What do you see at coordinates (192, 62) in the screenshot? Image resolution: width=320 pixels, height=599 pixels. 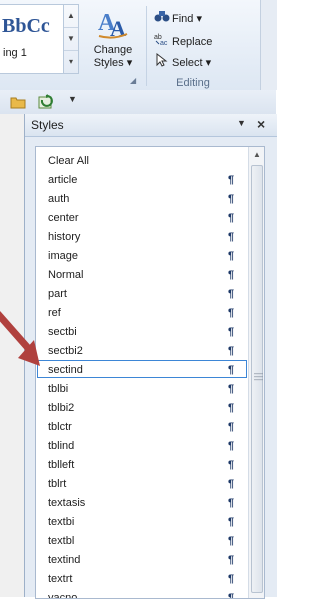 I see `select-label: Select ▾` at bounding box center [192, 62].